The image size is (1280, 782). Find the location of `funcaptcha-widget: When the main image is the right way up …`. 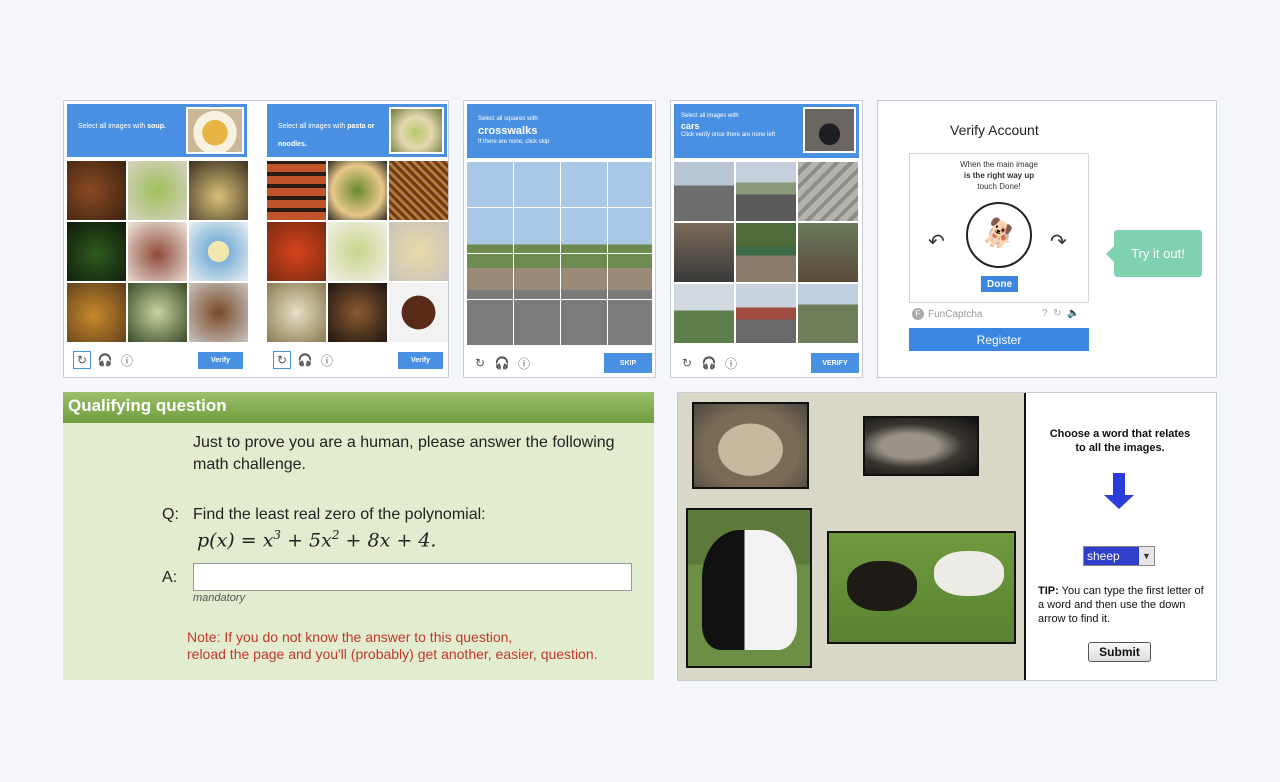

funcaptcha-widget: When the main image is the right way up … is located at coordinates (999, 228).